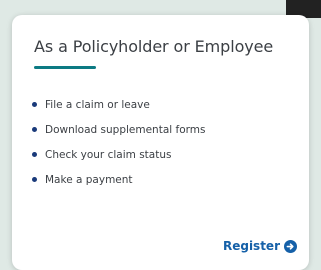  Describe the element at coordinates (108, 154) in the screenshot. I see `list-item-label: Check your claim status` at that location.